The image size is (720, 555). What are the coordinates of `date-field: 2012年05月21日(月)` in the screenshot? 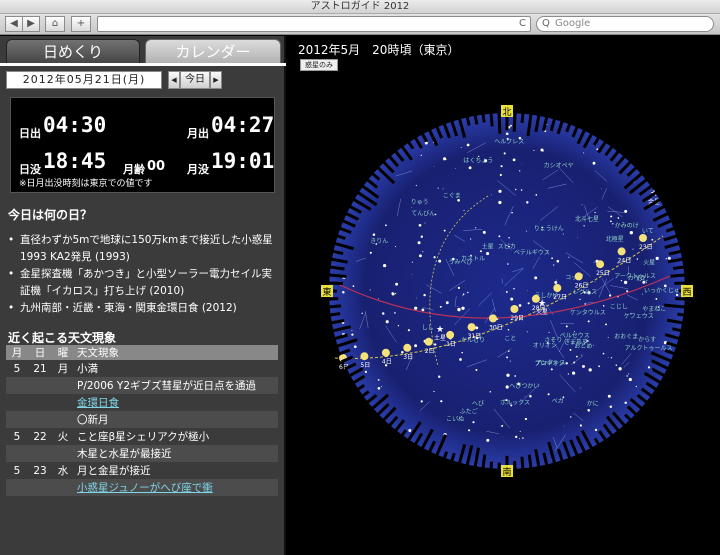 It's located at (84, 80).